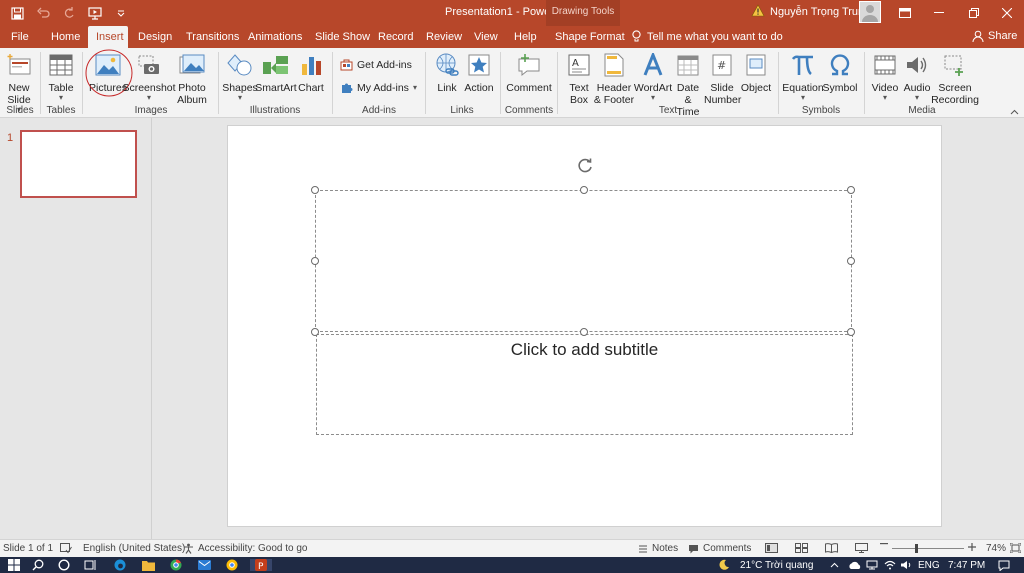  What do you see at coordinates (707, 36) in the screenshot?
I see `tell-me-search: Tell me what you want to do` at bounding box center [707, 36].